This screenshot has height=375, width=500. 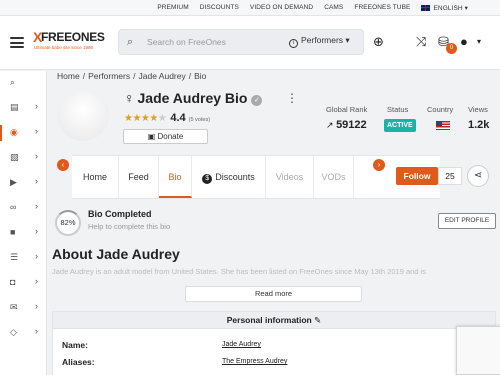 What do you see at coordinates (444, 8) in the screenshot?
I see `language-selector: ENGLISH ▾` at bounding box center [444, 8].